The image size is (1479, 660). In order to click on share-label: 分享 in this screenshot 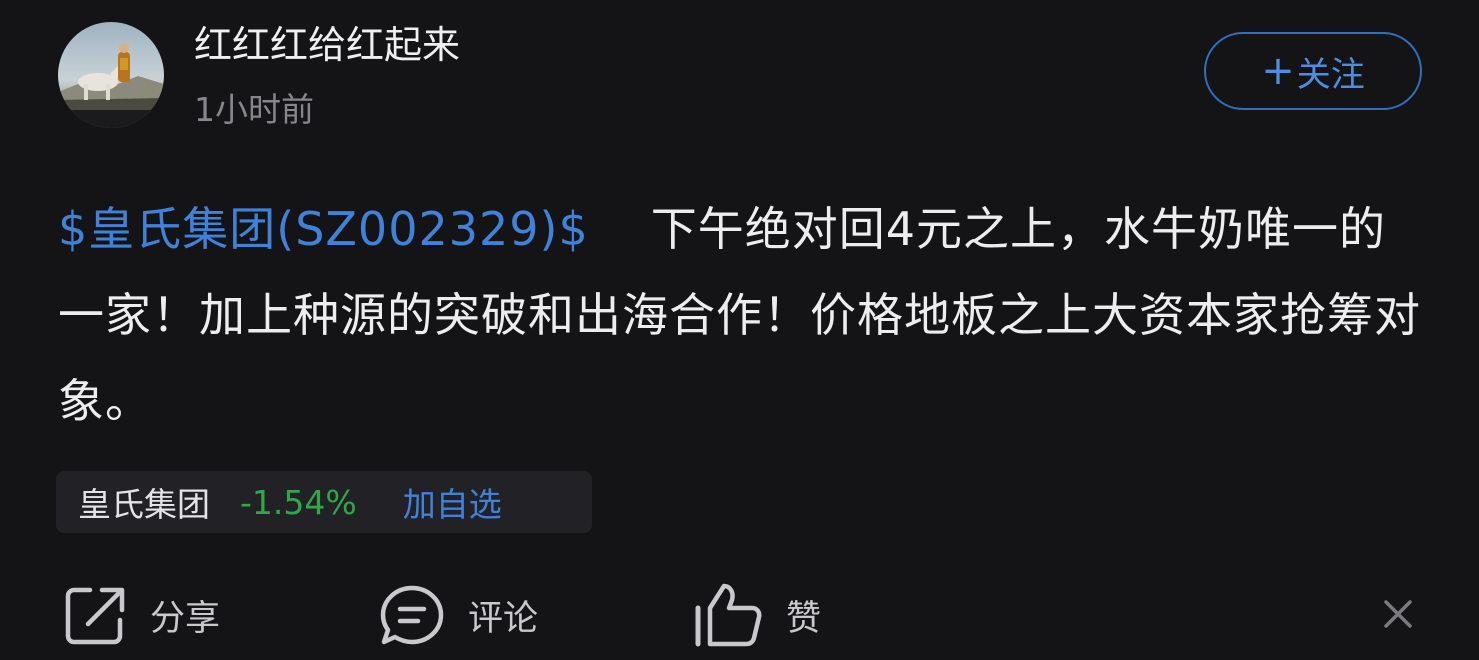, I will do `click(185, 618)`.